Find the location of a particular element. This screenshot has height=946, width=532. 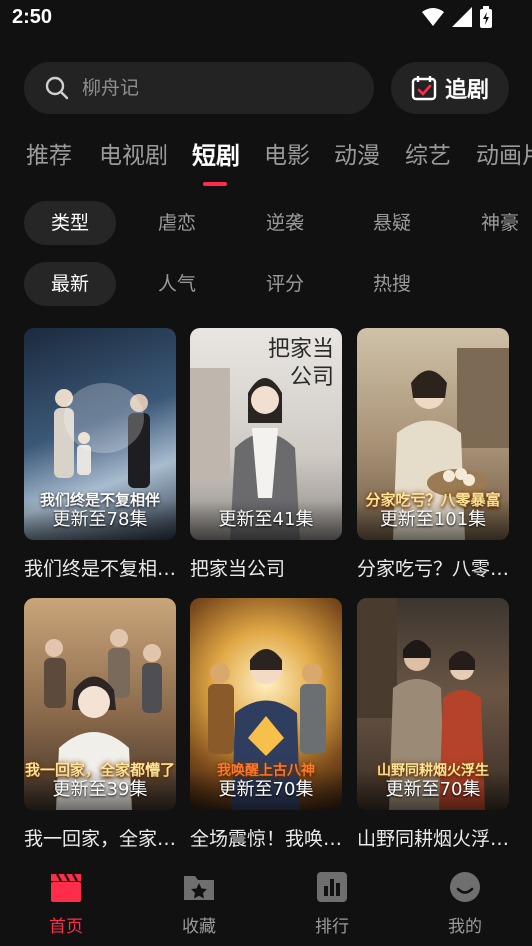

cover-image: 我一回家，全家都懵了 更新至39集 is located at coordinates (100, 704).